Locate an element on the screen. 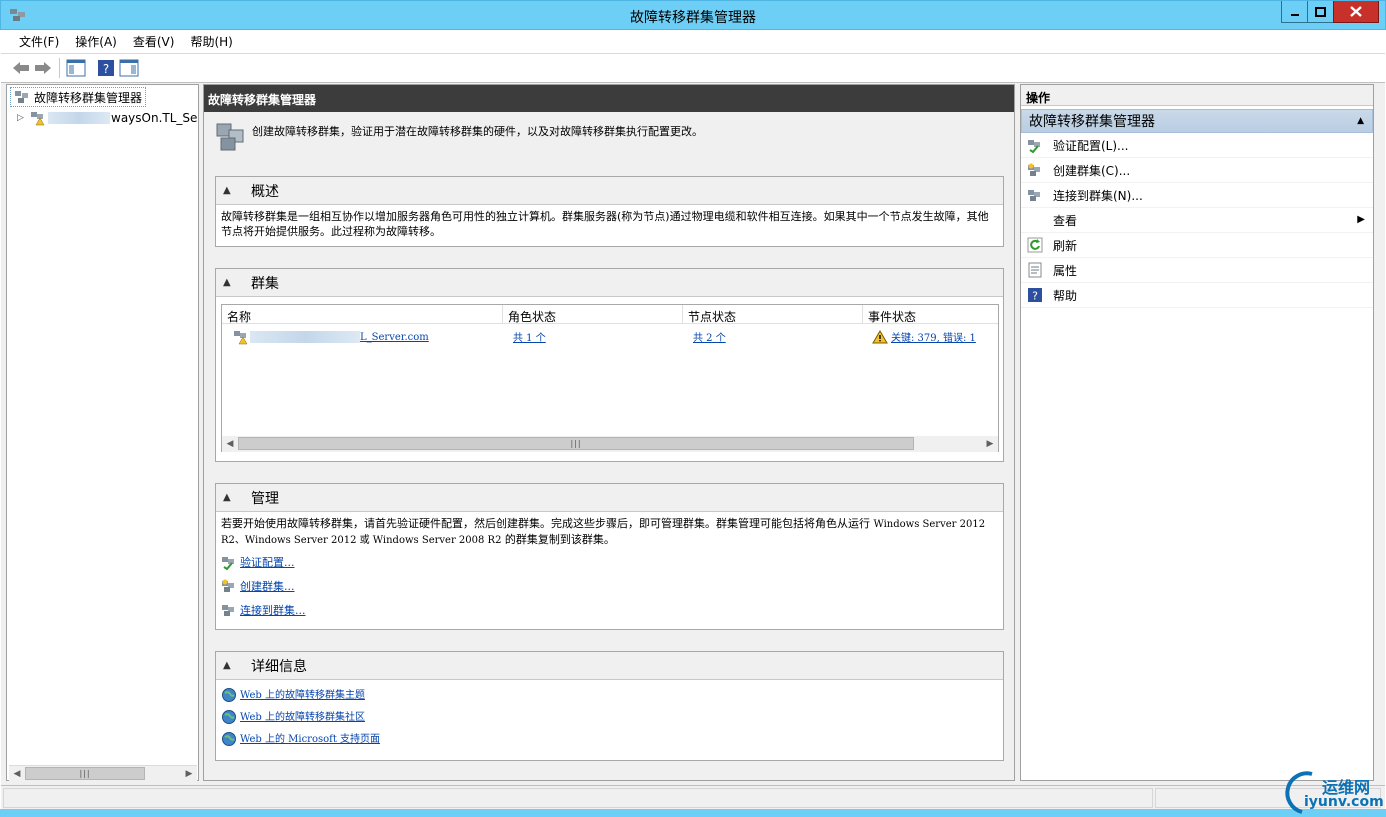 The width and height of the screenshot is (1386, 817). warning-icon is located at coordinates (880, 336).